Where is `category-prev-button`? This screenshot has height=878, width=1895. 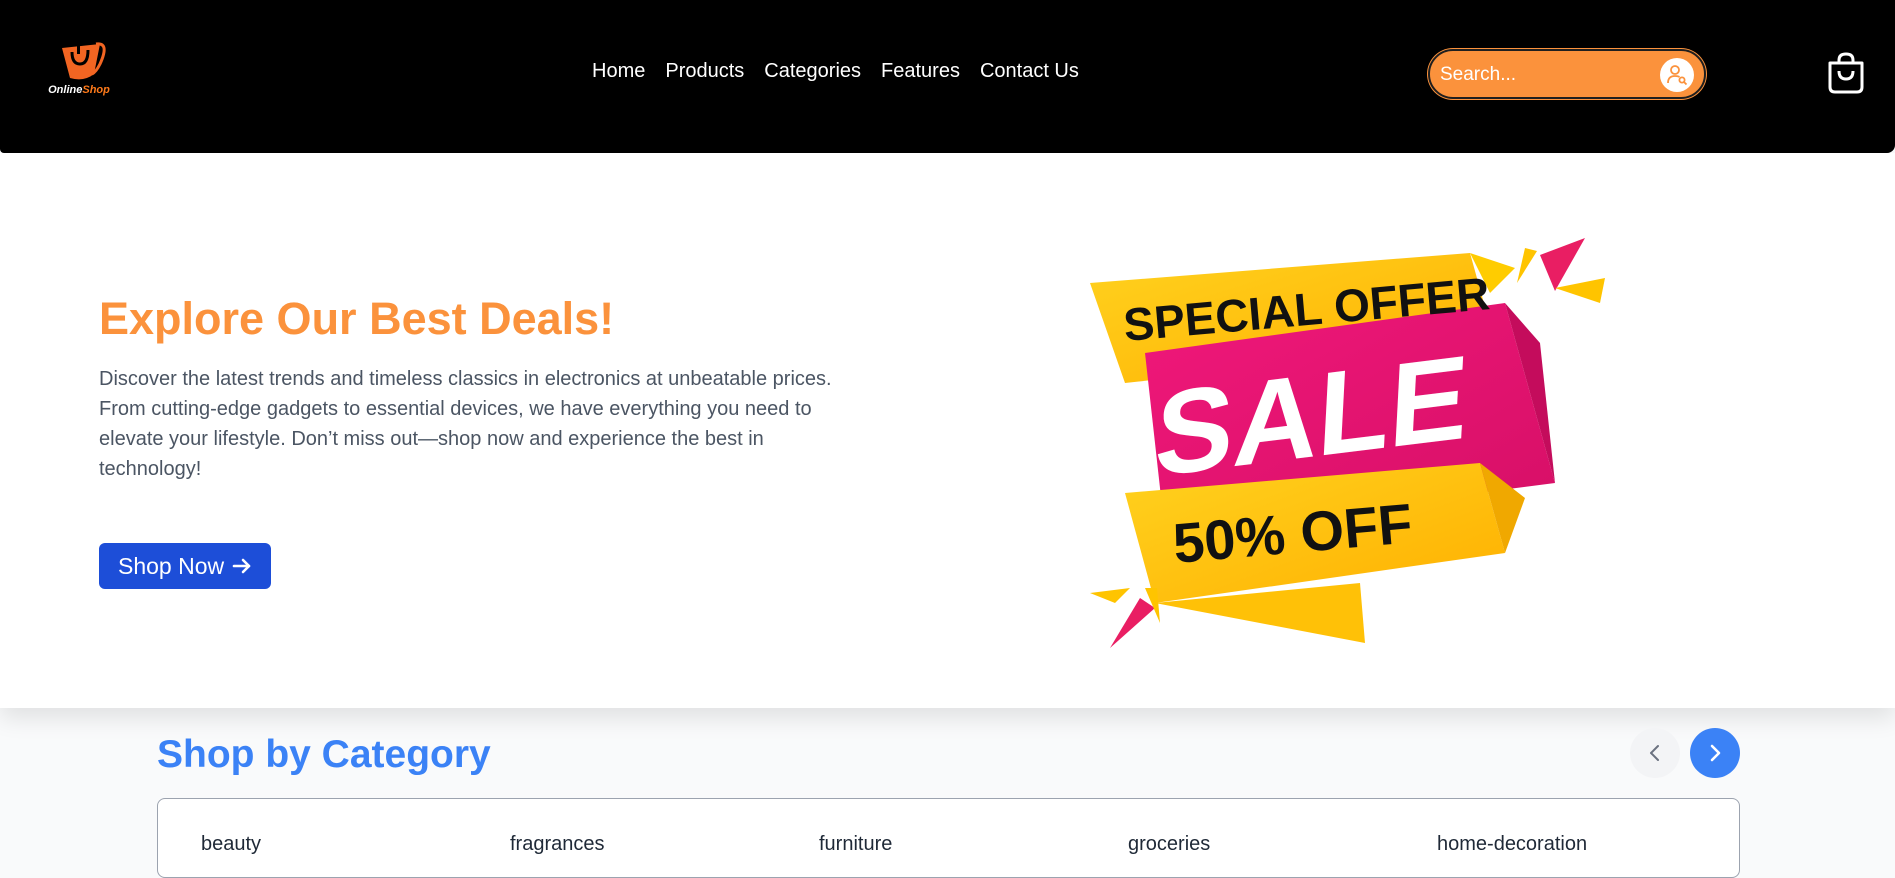 category-prev-button is located at coordinates (1655, 753).